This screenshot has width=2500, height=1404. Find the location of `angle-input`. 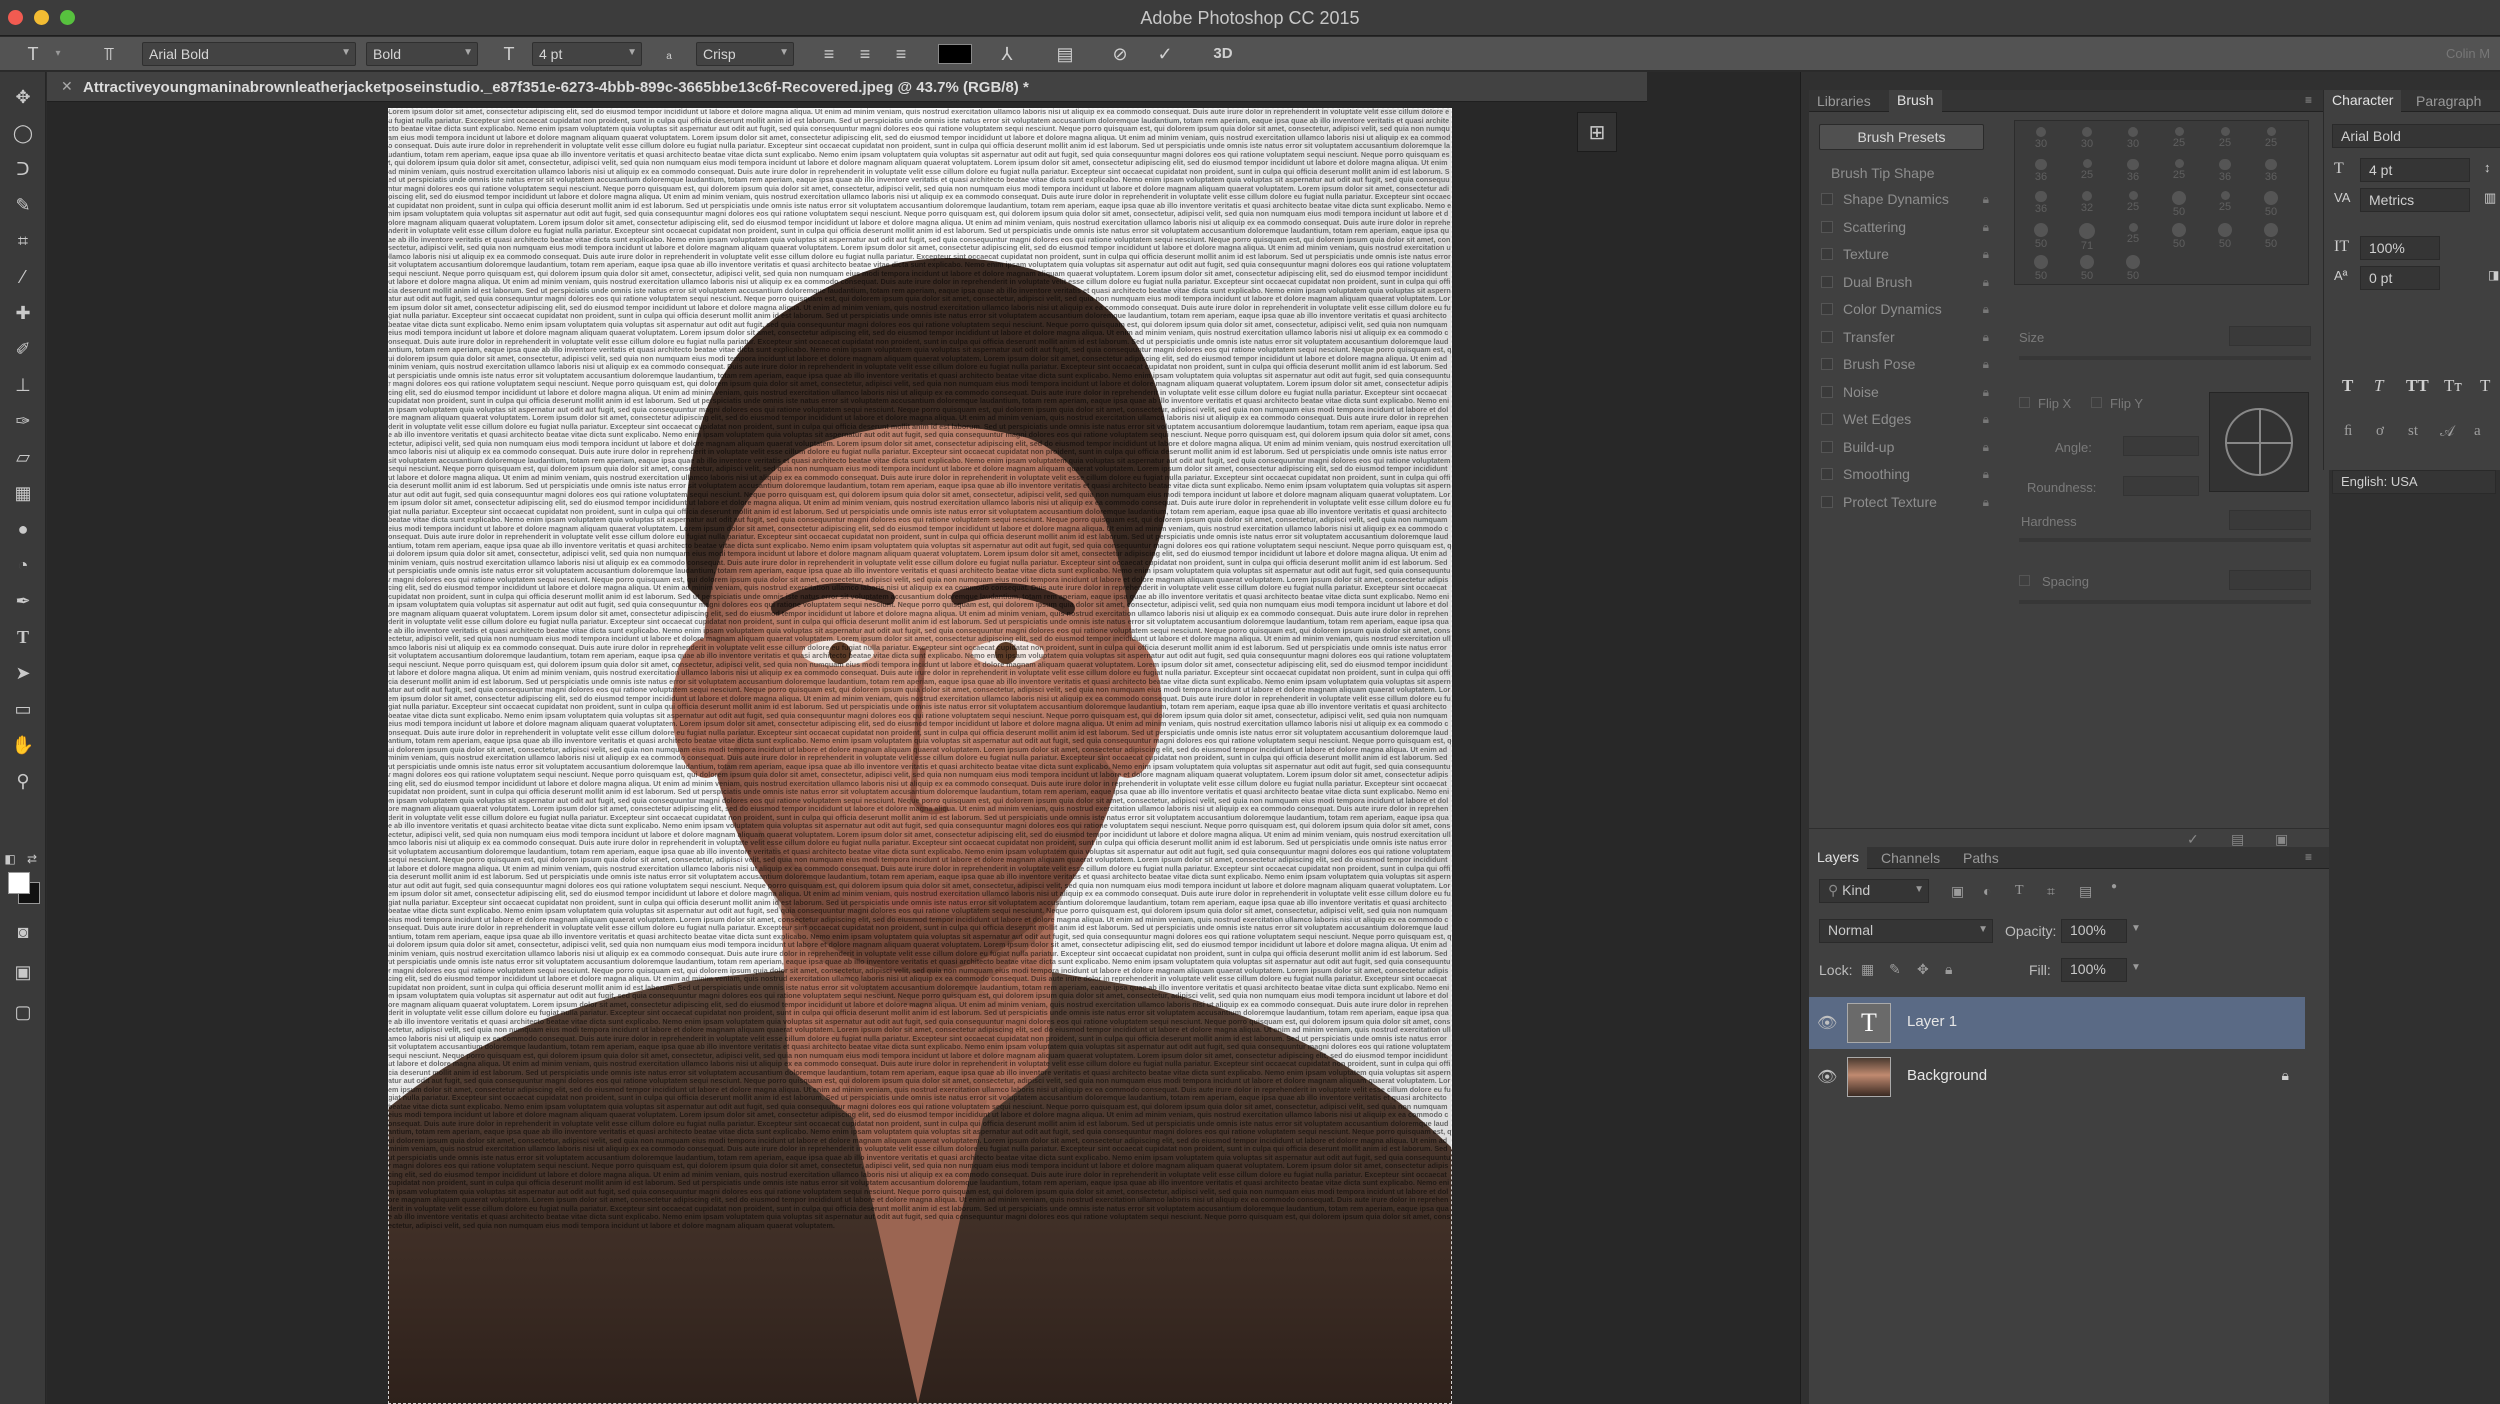

angle-input is located at coordinates (2161, 446).